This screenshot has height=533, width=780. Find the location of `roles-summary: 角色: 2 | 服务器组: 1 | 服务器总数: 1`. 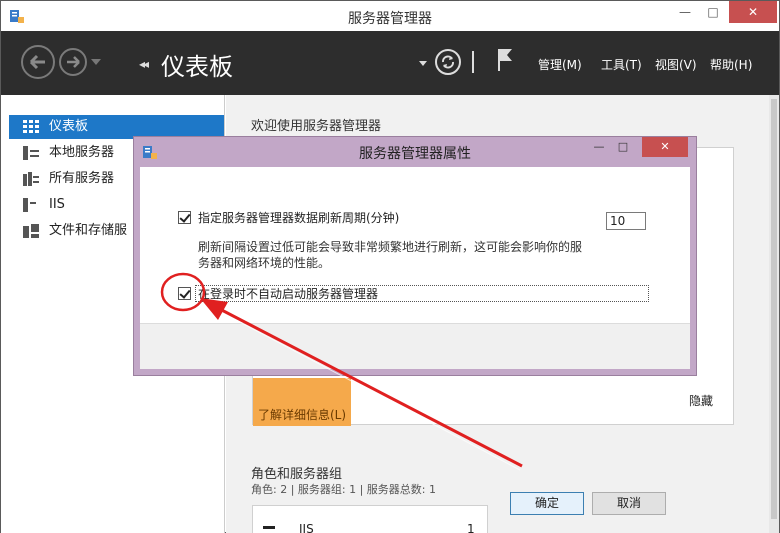

roles-summary: 角色: 2 | 服务器组: 1 | 服务器总数: 1 is located at coordinates (344, 489).